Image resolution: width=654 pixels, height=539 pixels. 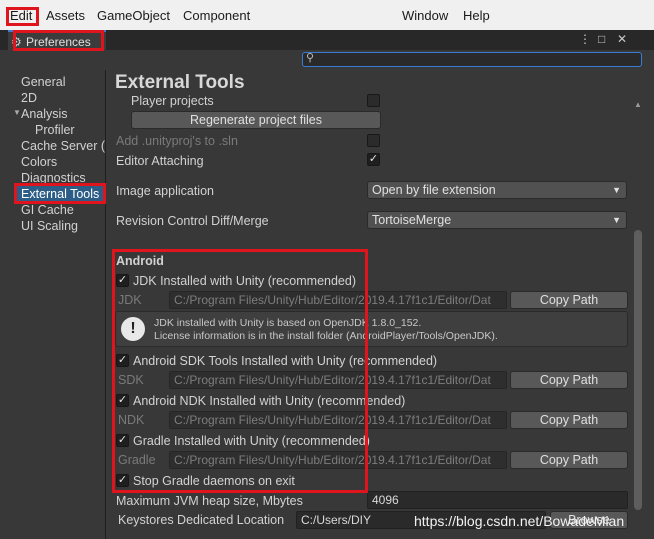 I want to click on menu-edit: Edit, so click(x=21, y=15).